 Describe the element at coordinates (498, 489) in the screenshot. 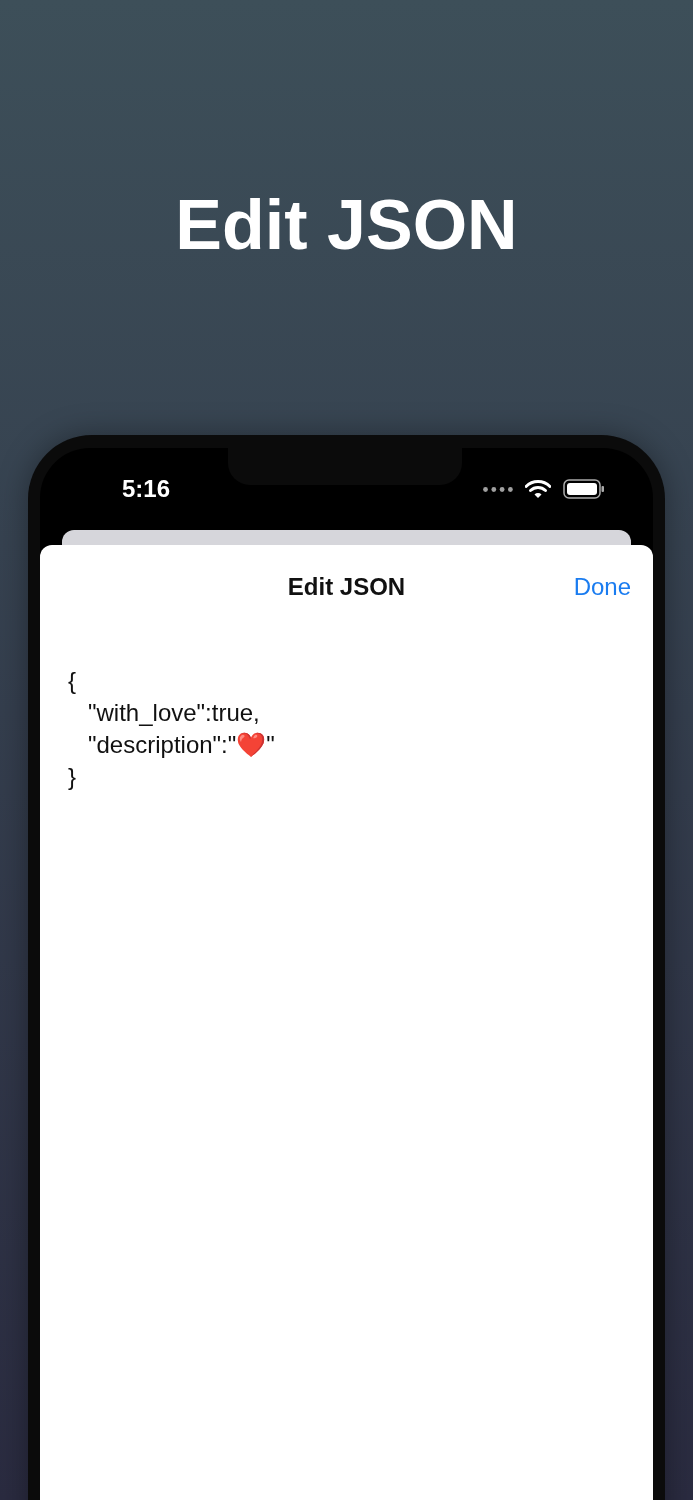

I see `signal-icon` at that location.